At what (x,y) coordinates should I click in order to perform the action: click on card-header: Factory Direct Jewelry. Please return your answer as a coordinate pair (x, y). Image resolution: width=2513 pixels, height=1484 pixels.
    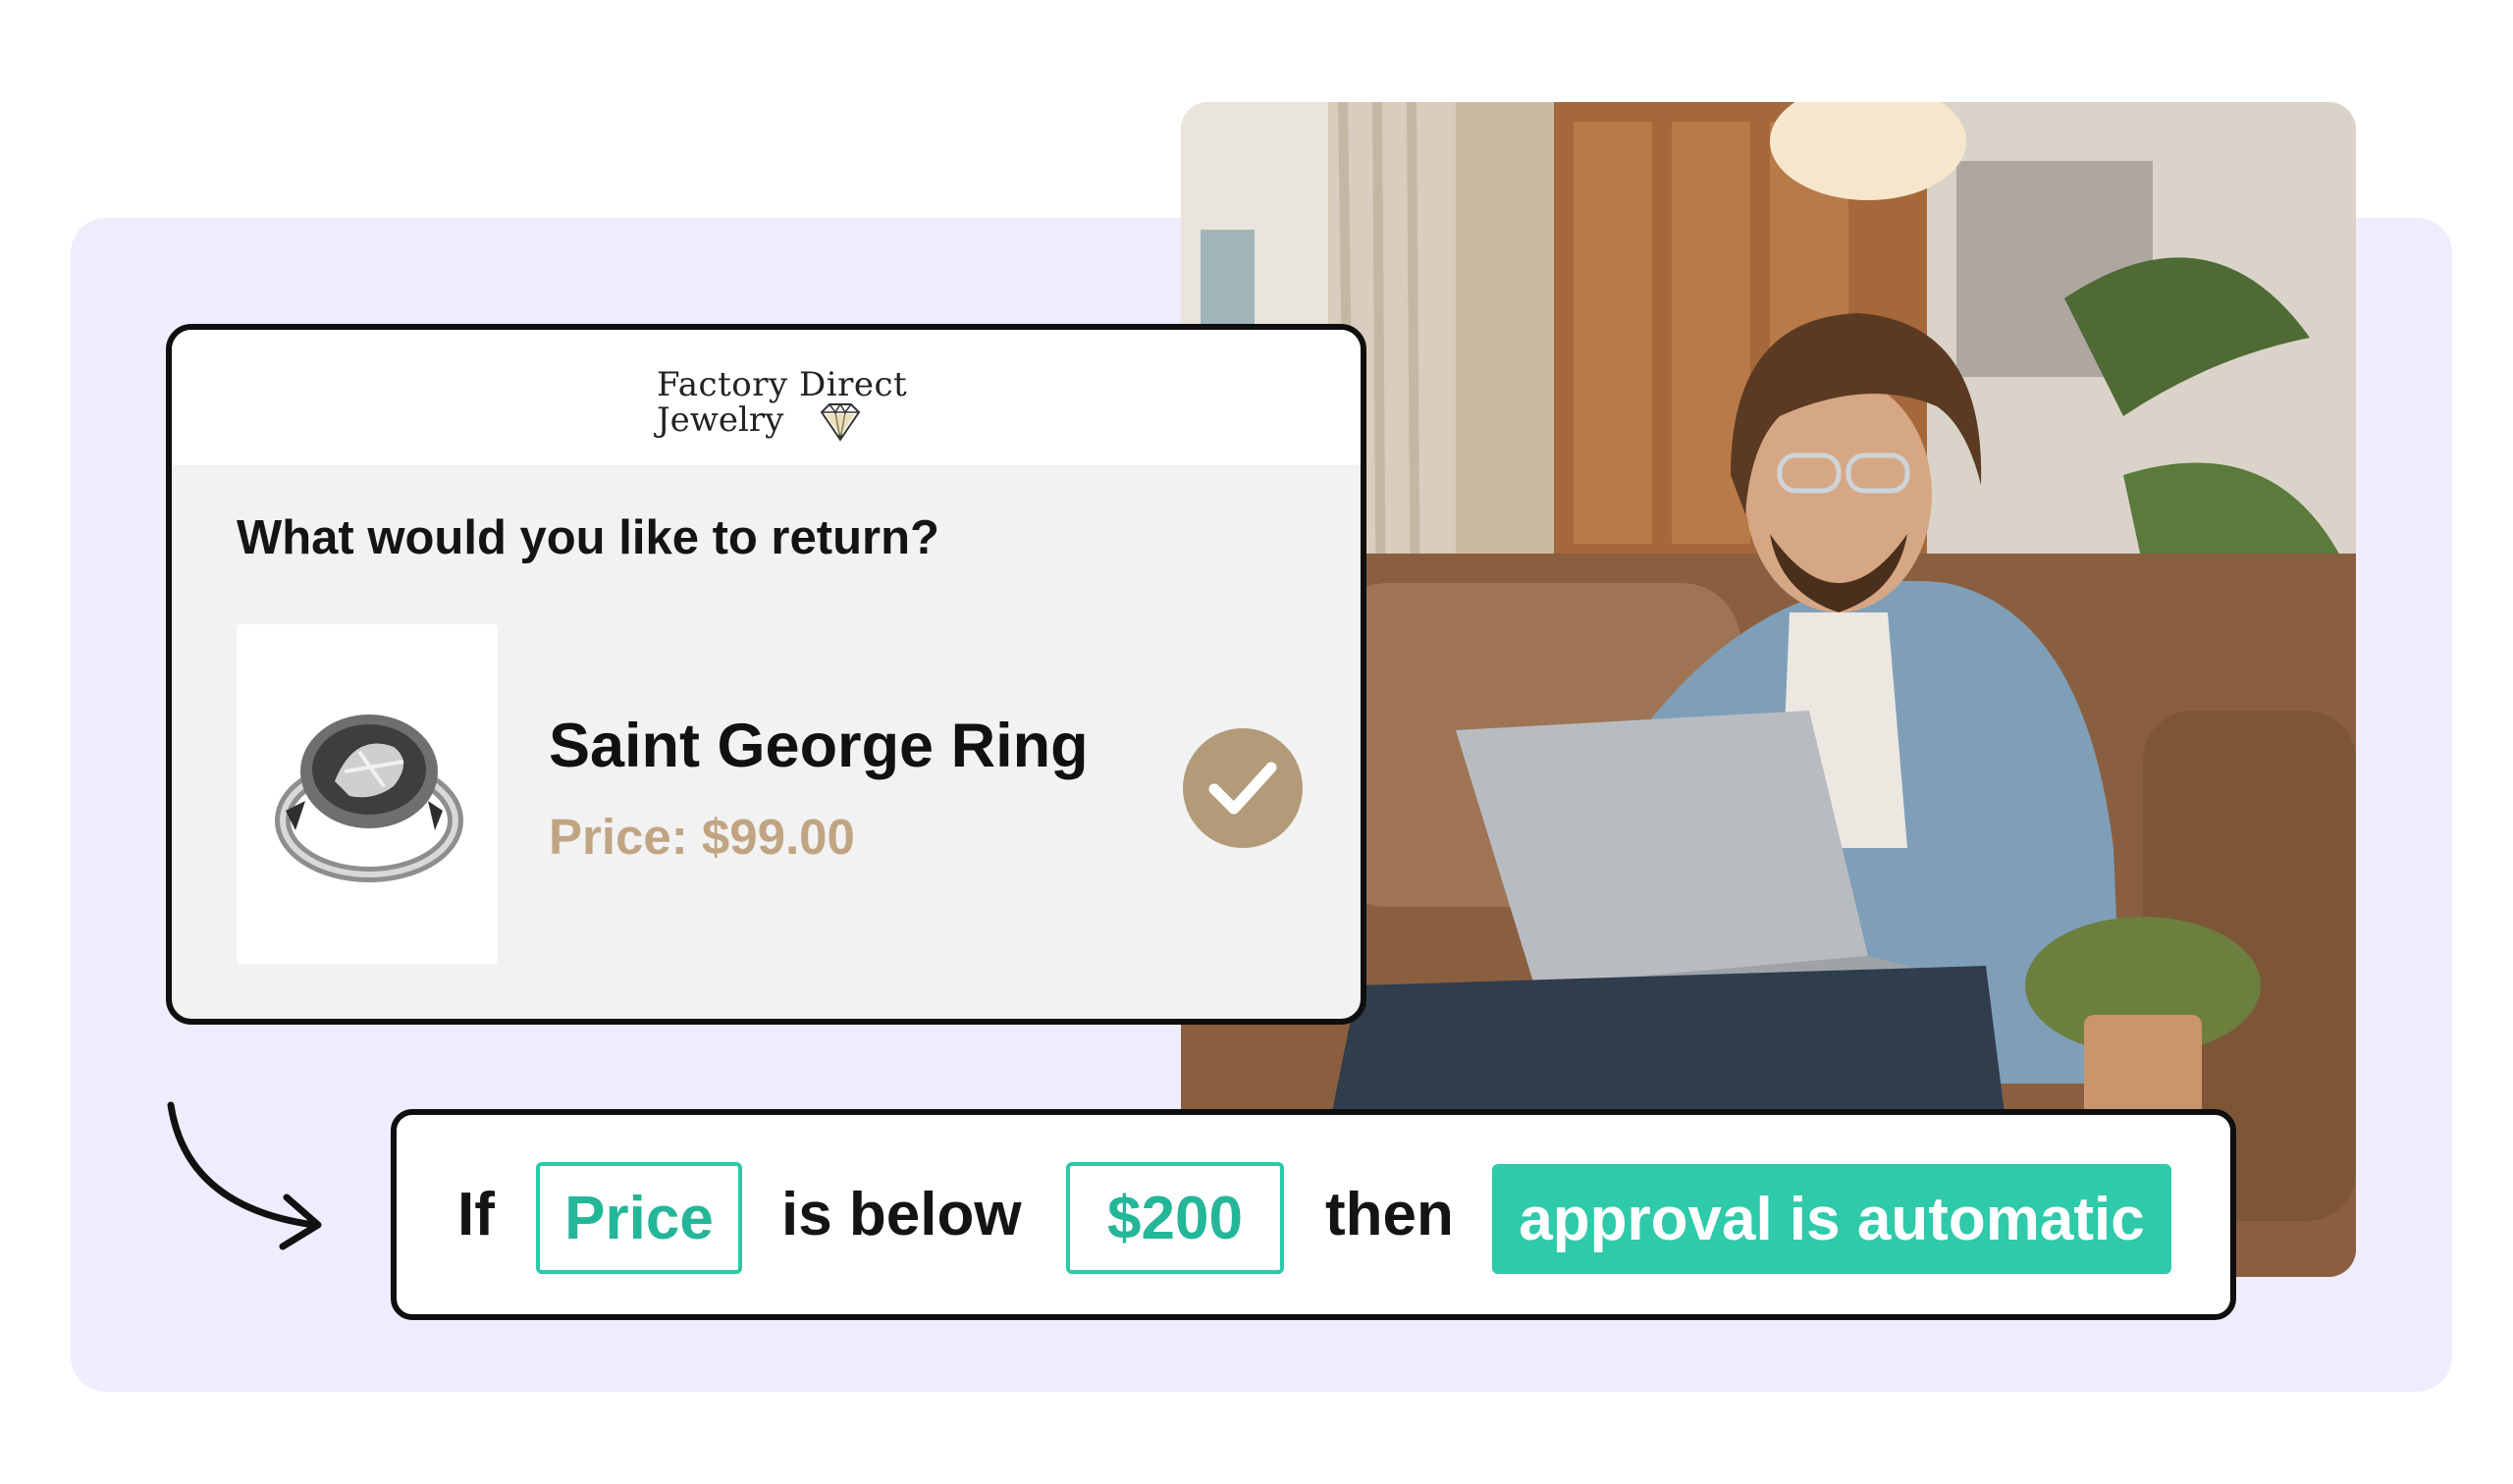
    Looking at the image, I should click on (767, 397).